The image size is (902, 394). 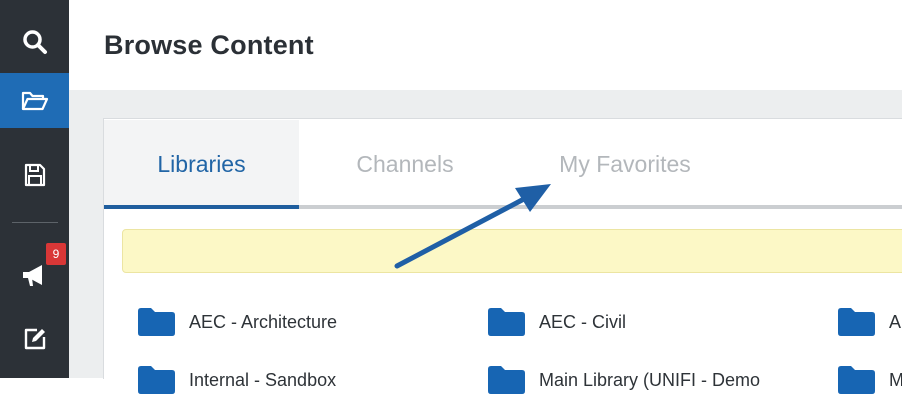 I want to click on search-icon, so click(x=34, y=42).